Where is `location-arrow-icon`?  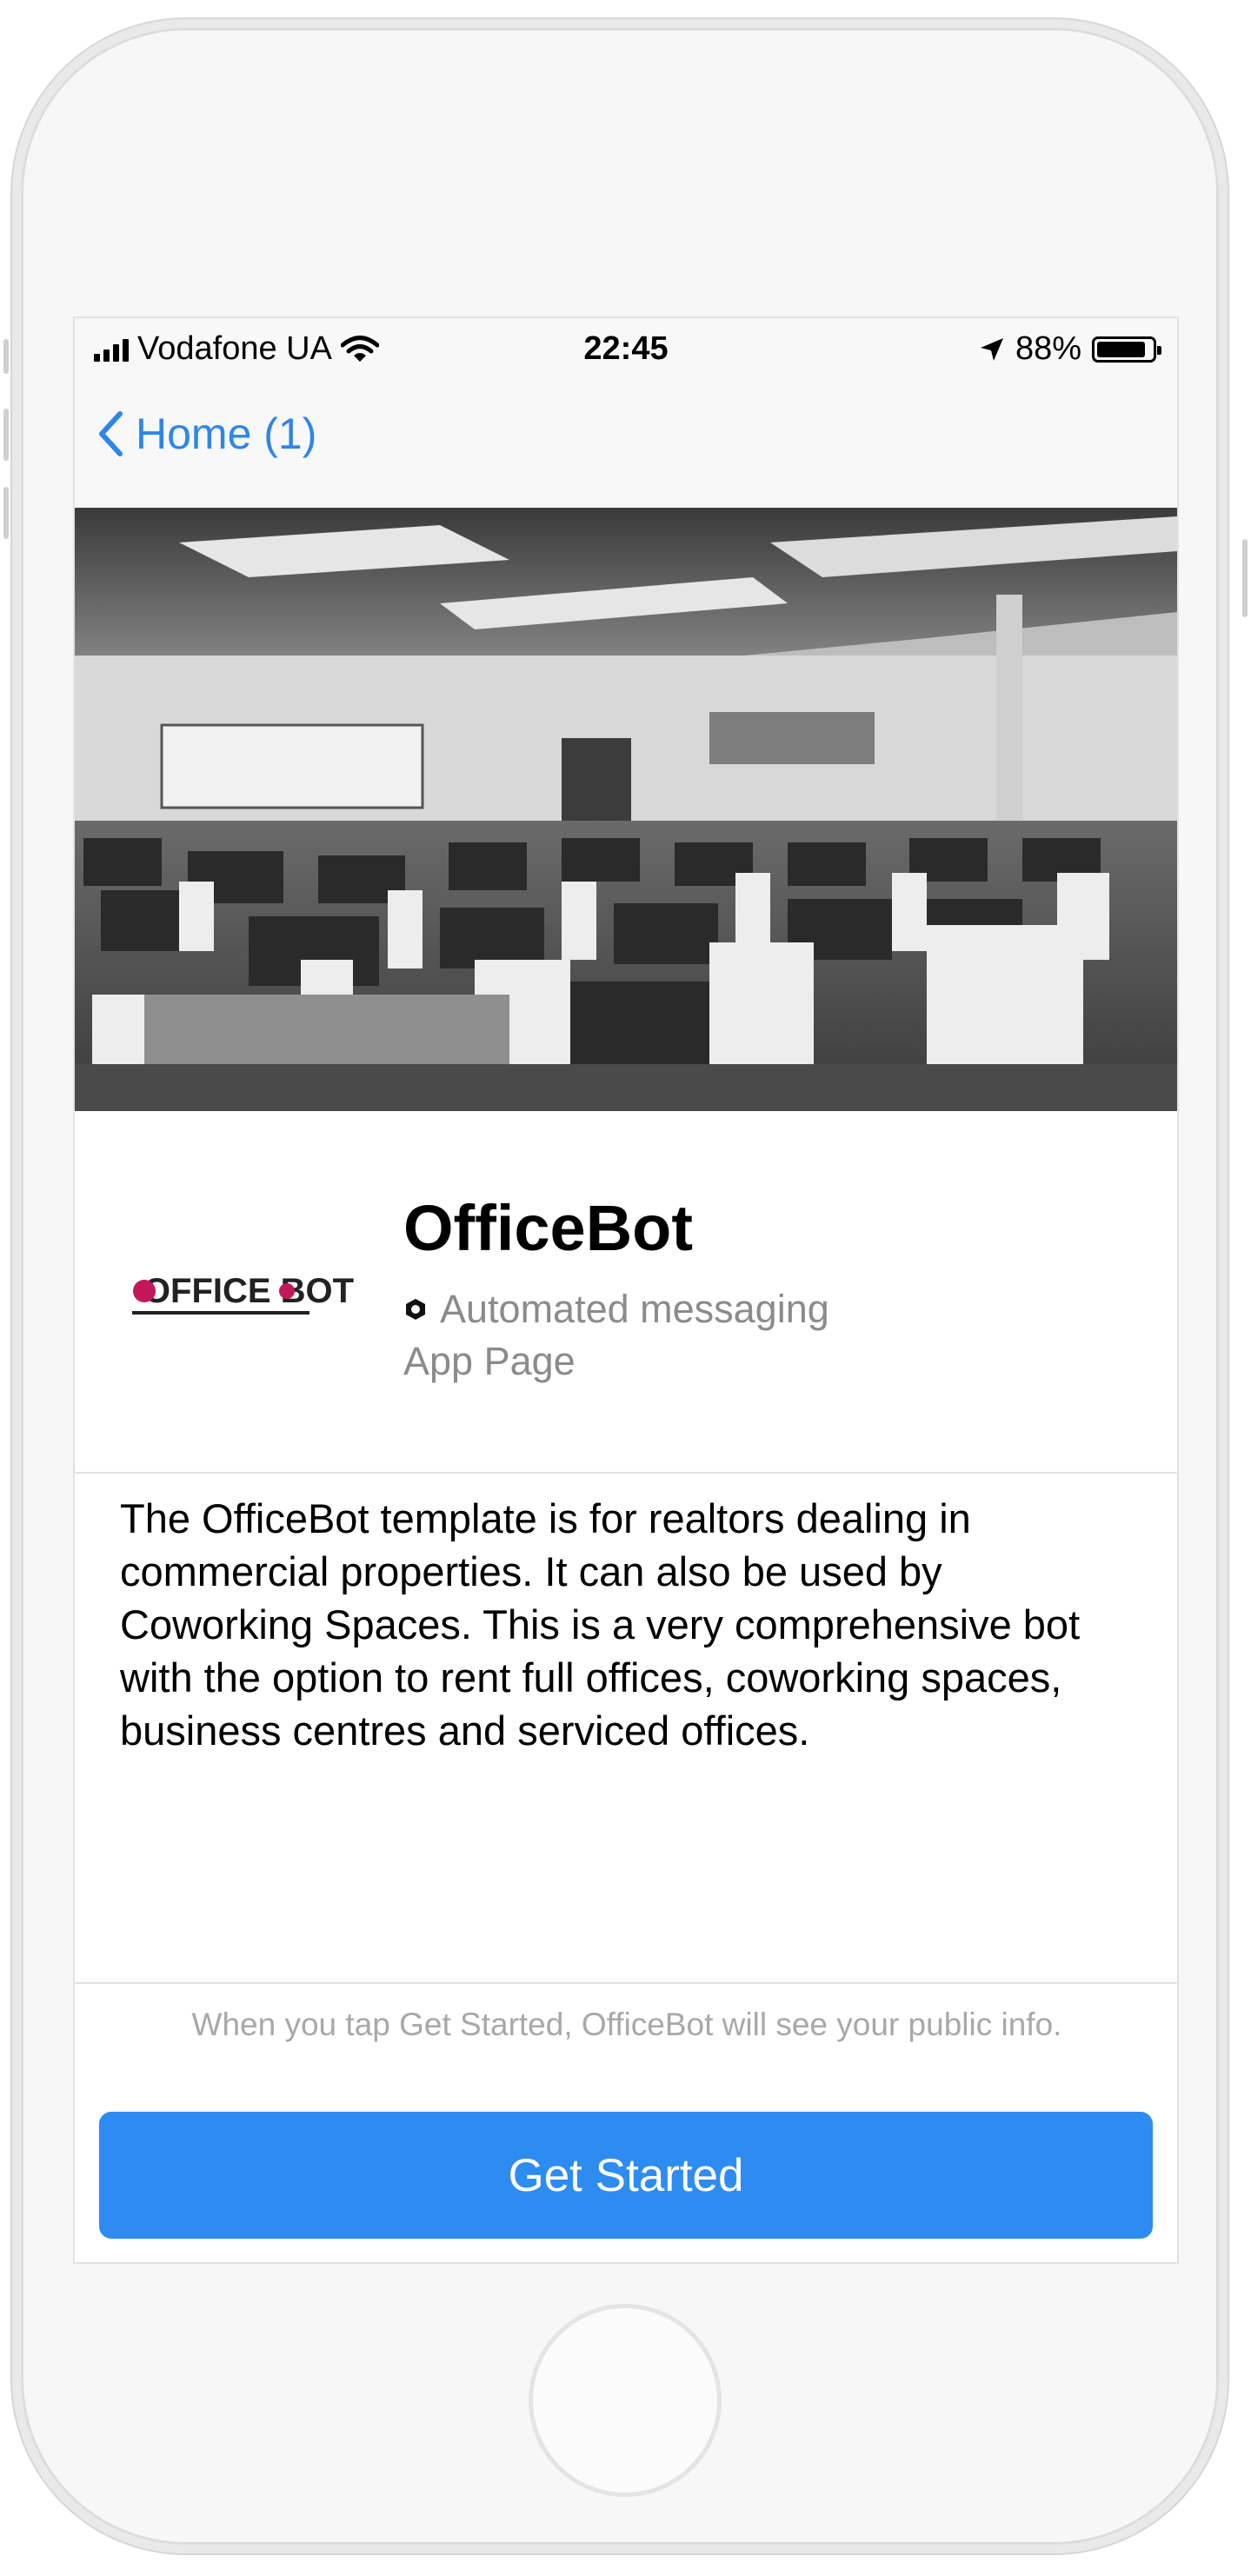 location-arrow-icon is located at coordinates (992, 349).